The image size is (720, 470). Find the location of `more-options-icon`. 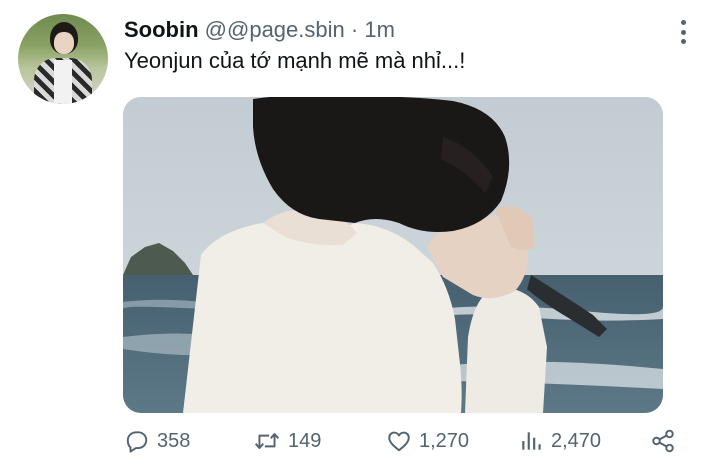

more-options-icon is located at coordinates (683, 32).